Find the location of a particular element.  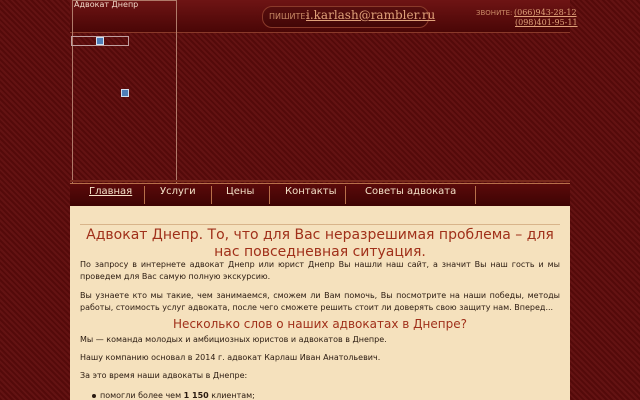

list-item: помогли более чем 1 150 клиентам; is located at coordinates (173, 395).